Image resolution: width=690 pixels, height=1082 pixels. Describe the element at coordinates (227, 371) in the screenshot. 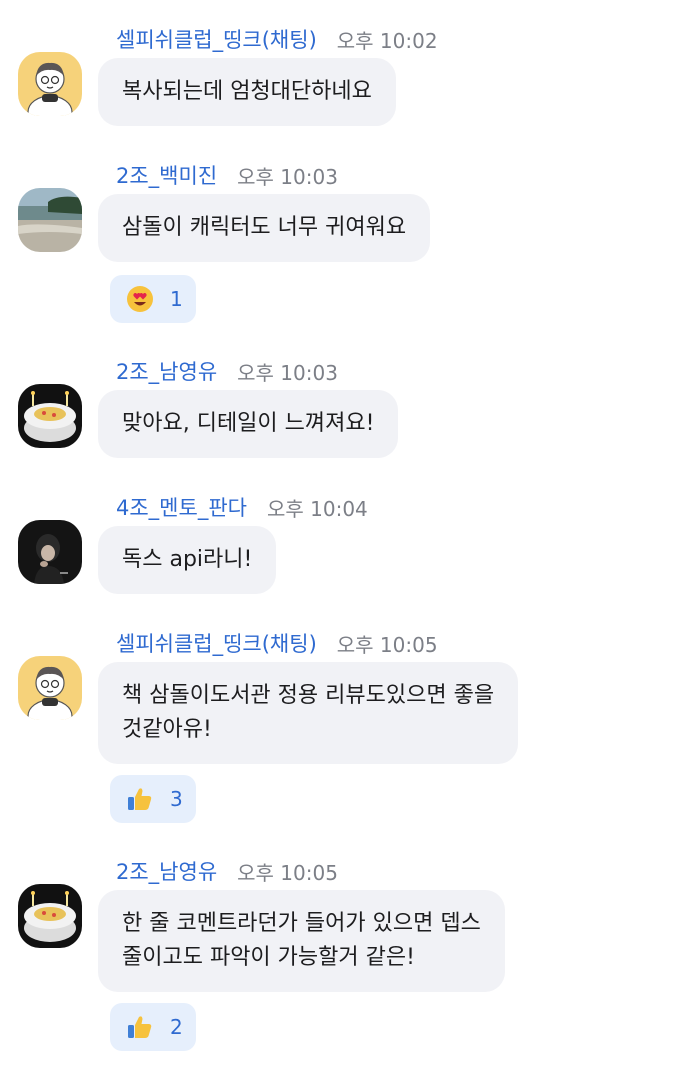

I see `message-header: 2조_남영유 오후 10:03` at that location.